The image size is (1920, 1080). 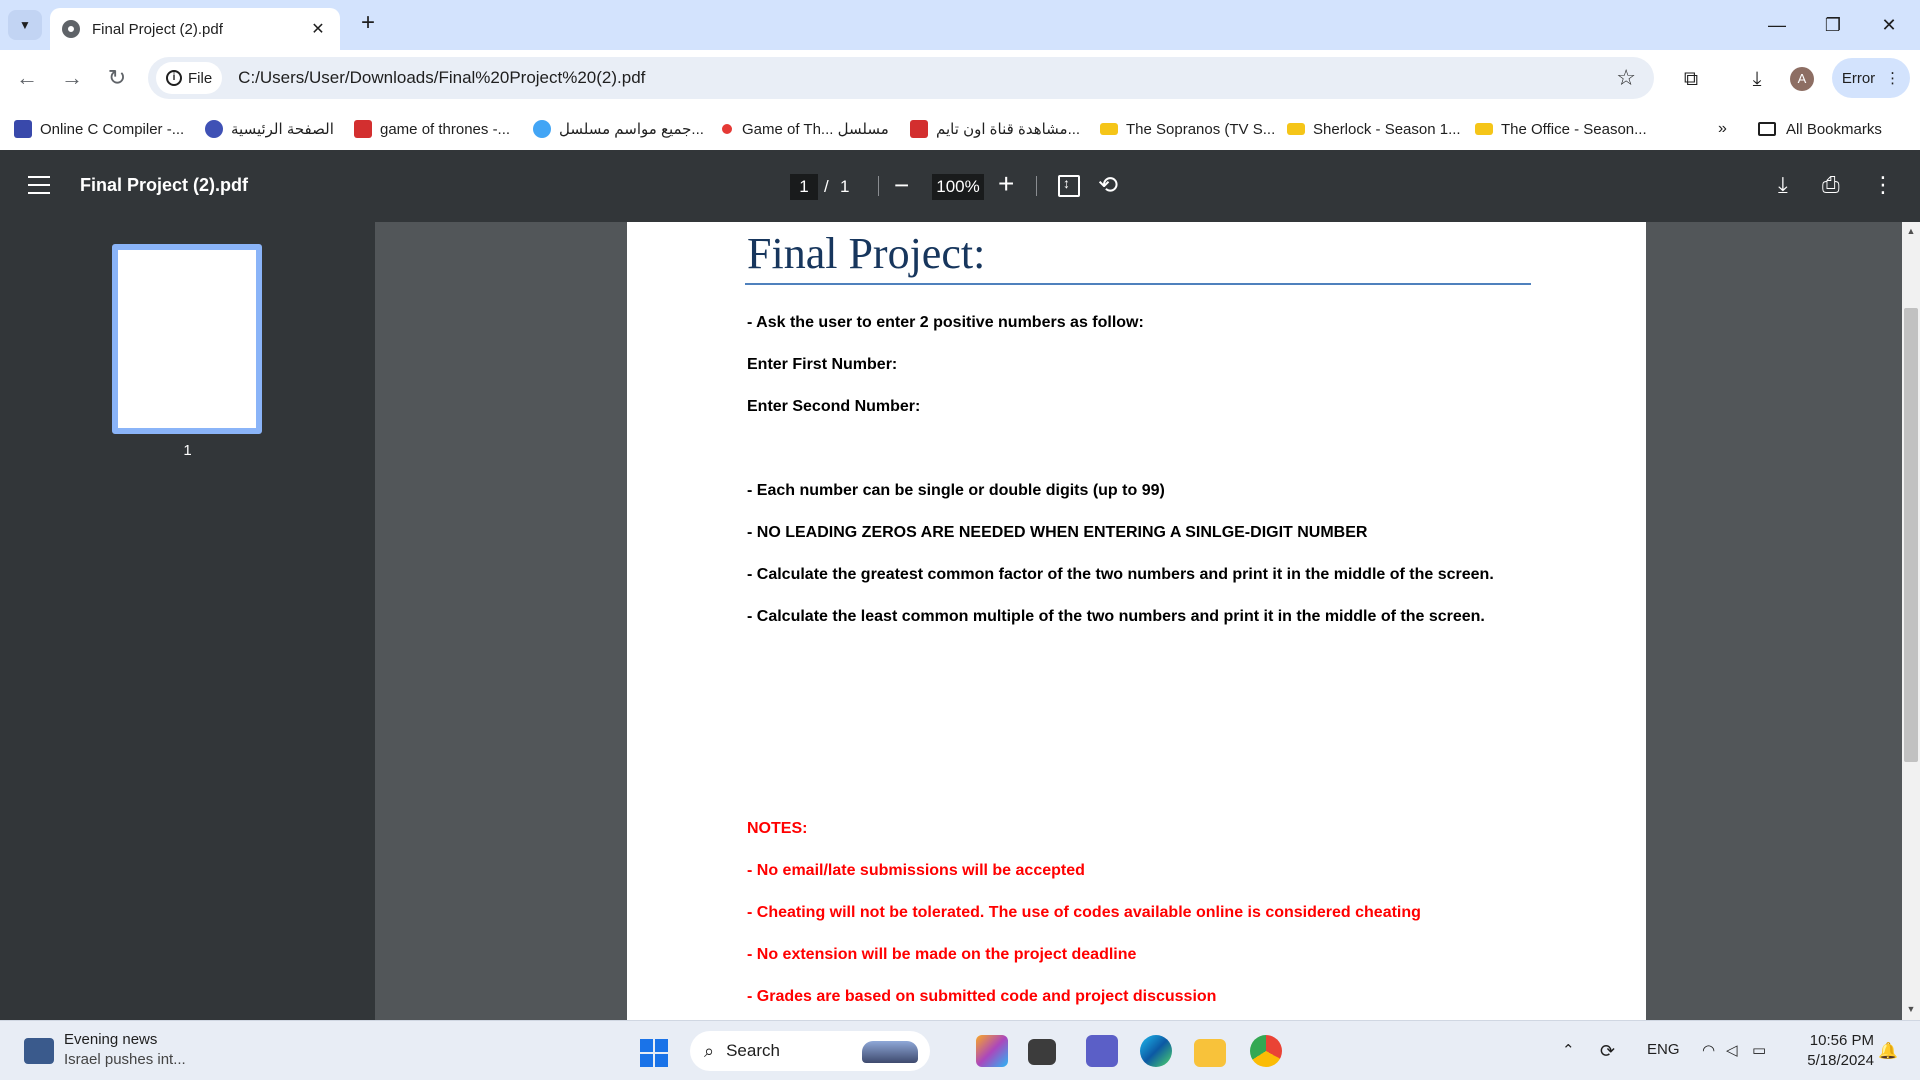 What do you see at coordinates (157, 29) in the screenshot?
I see `tab-title: Final Project (2).pdf` at bounding box center [157, 29].